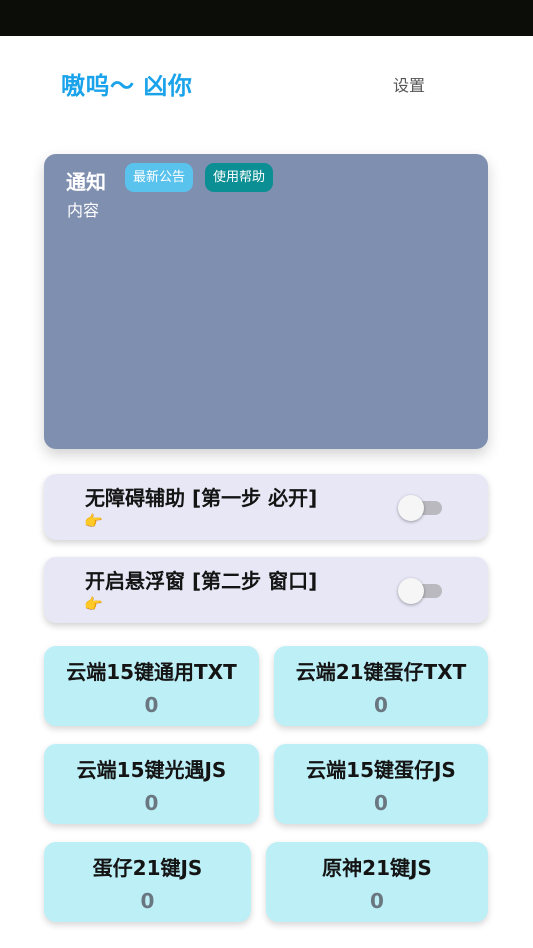  What do you see at coordinates (147, 868) in the screenshot?
I see `key-card-name: 蛋仔21键JS` at bounding box center [147, 868].